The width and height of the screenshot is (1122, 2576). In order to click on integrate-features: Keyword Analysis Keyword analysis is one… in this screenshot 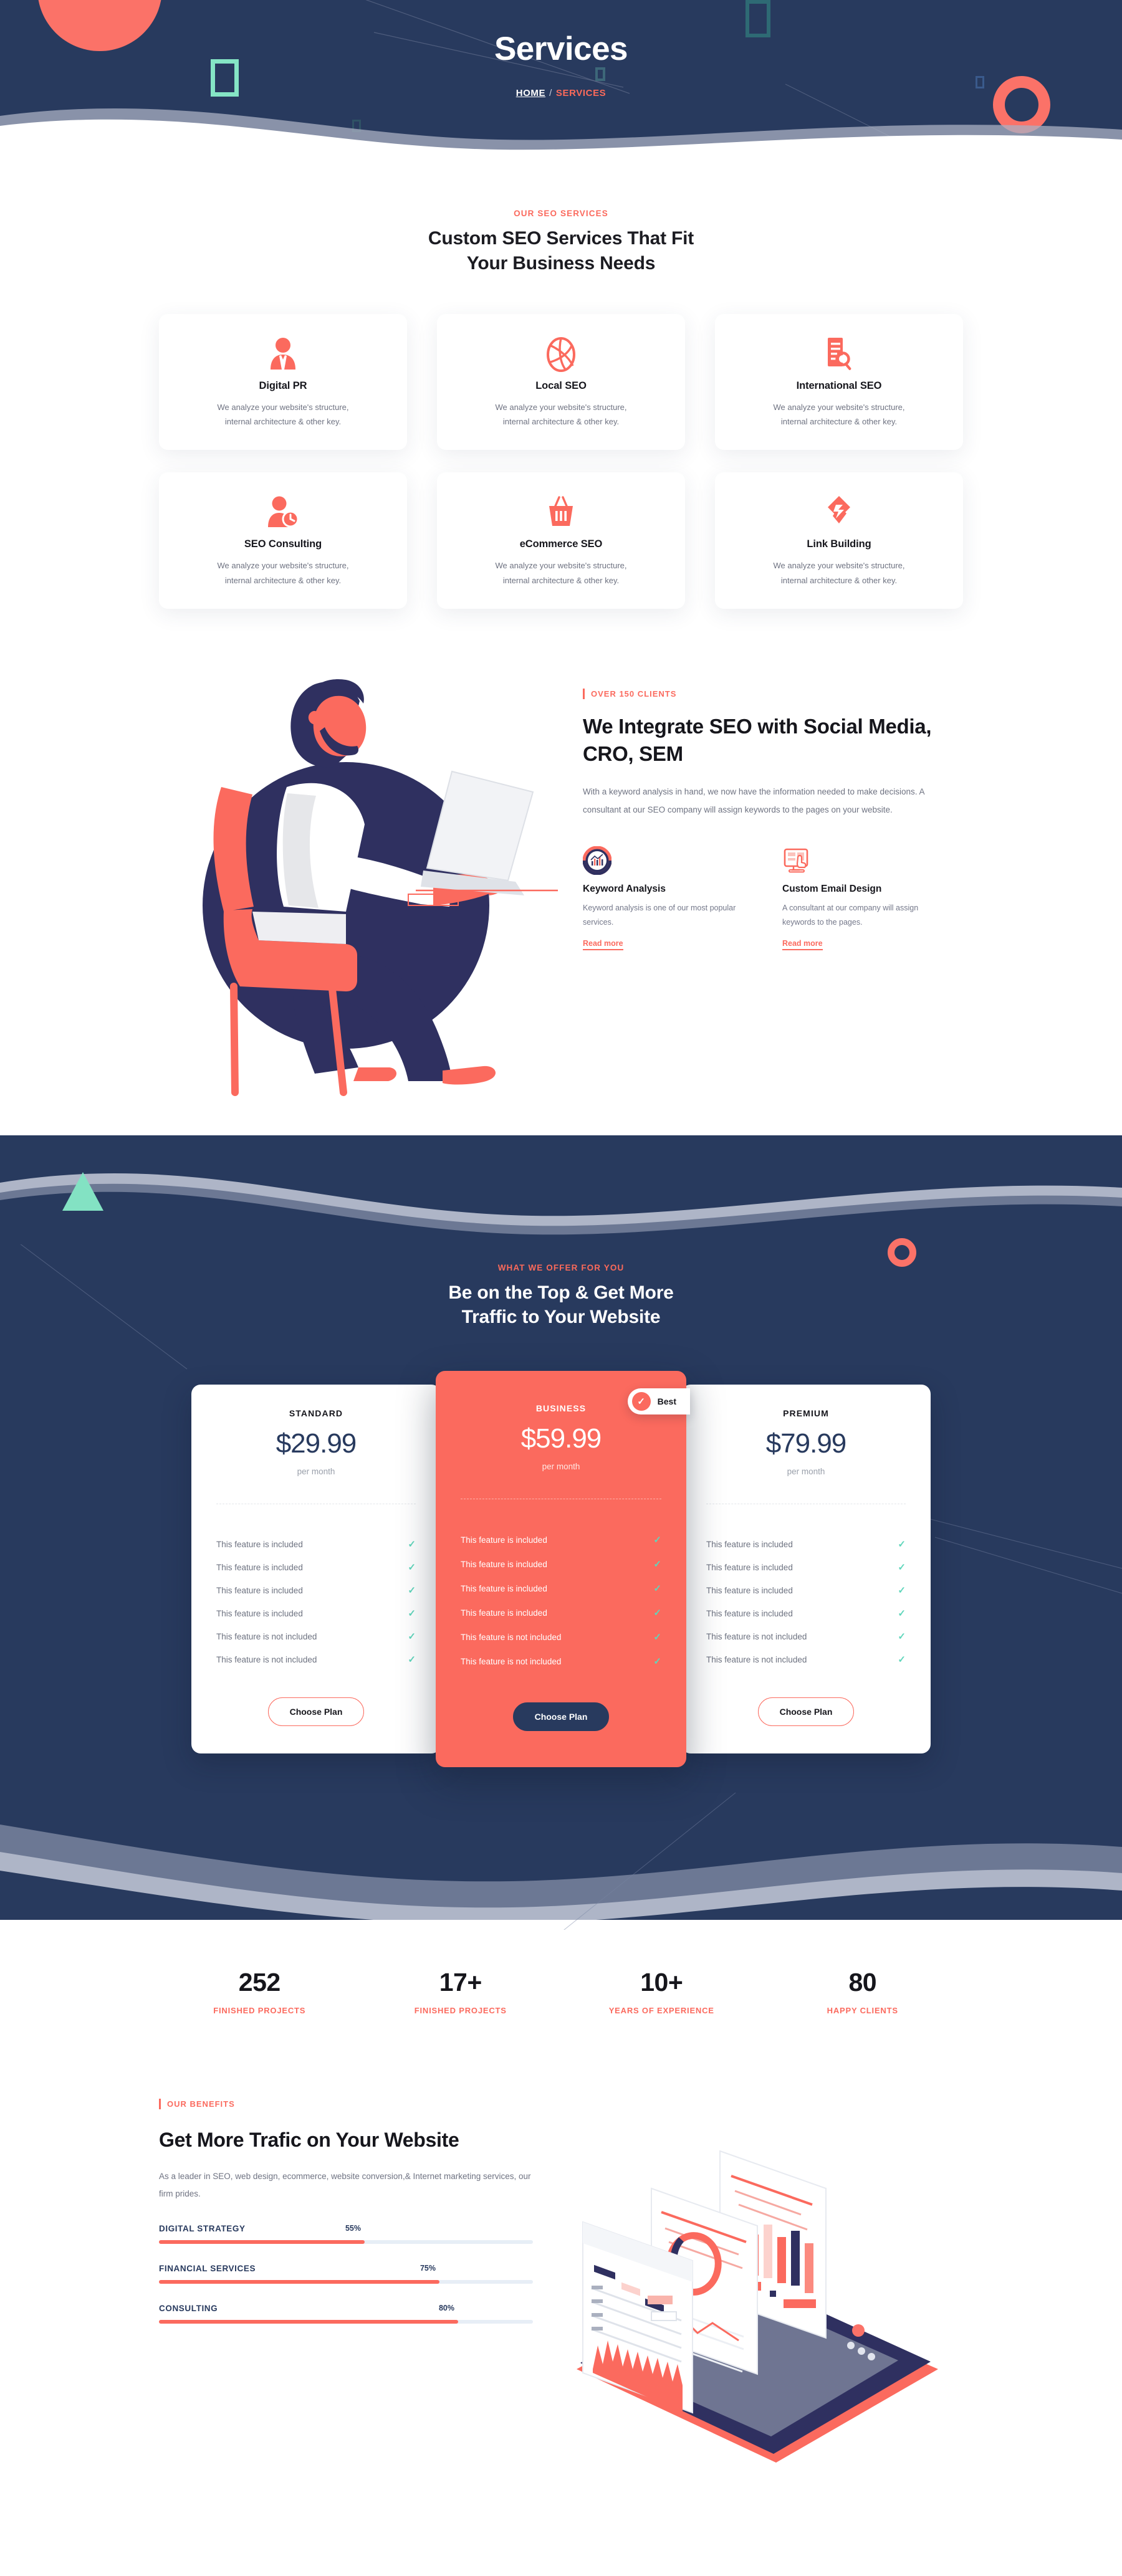, I will do `click(773, 897)`.